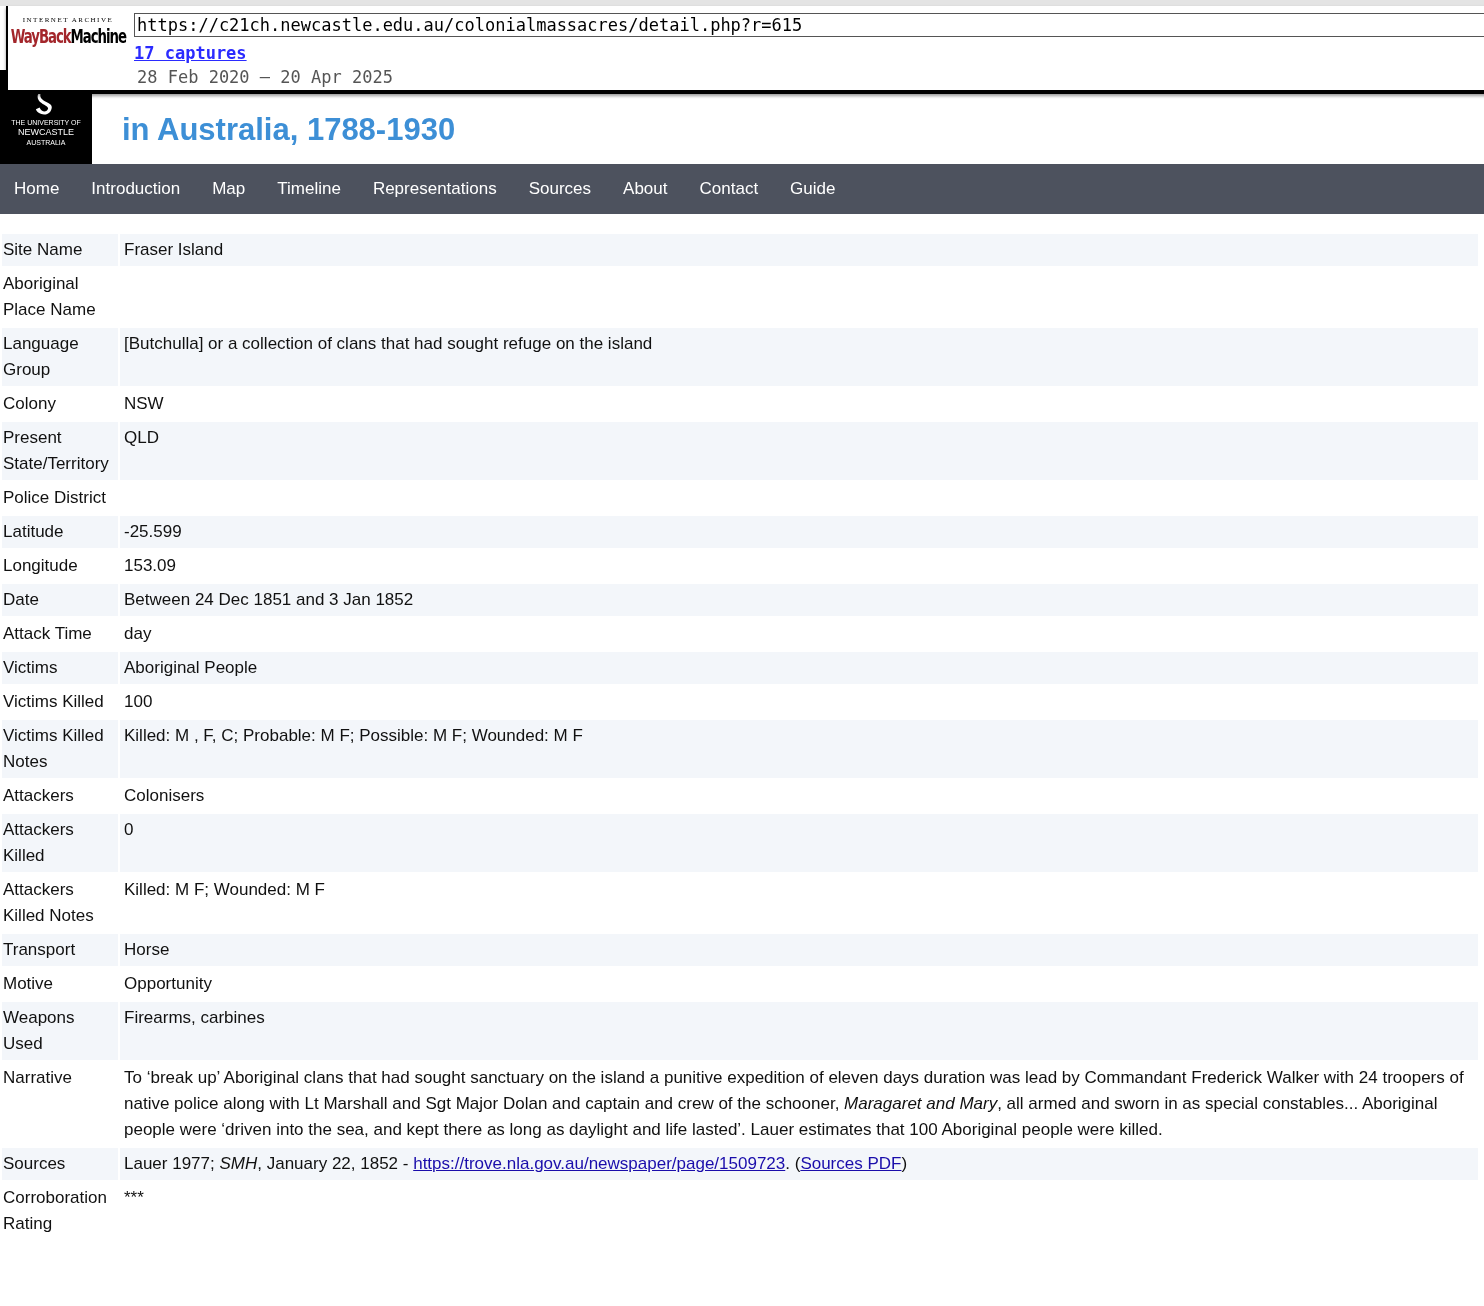  Describe the element at coordinates (645, 189) in the screenshot. I see `nav-link: About` at that location.